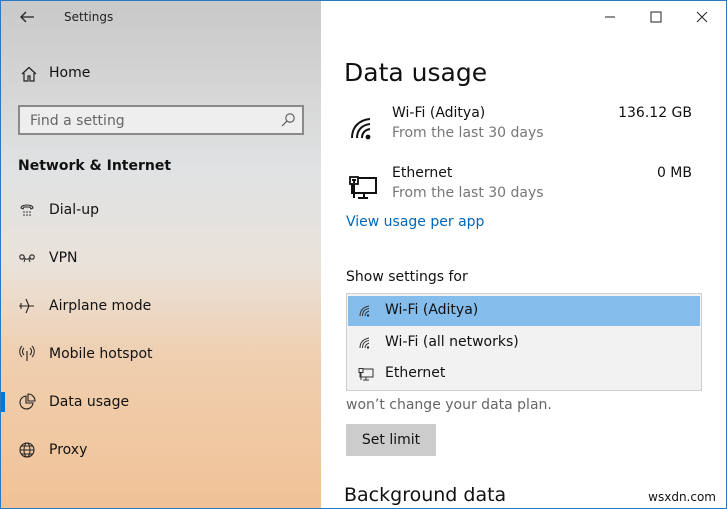 The height and width of the screenshot is (509, 727). I want to click on network-amount: 0 MB, so click(674, 173).